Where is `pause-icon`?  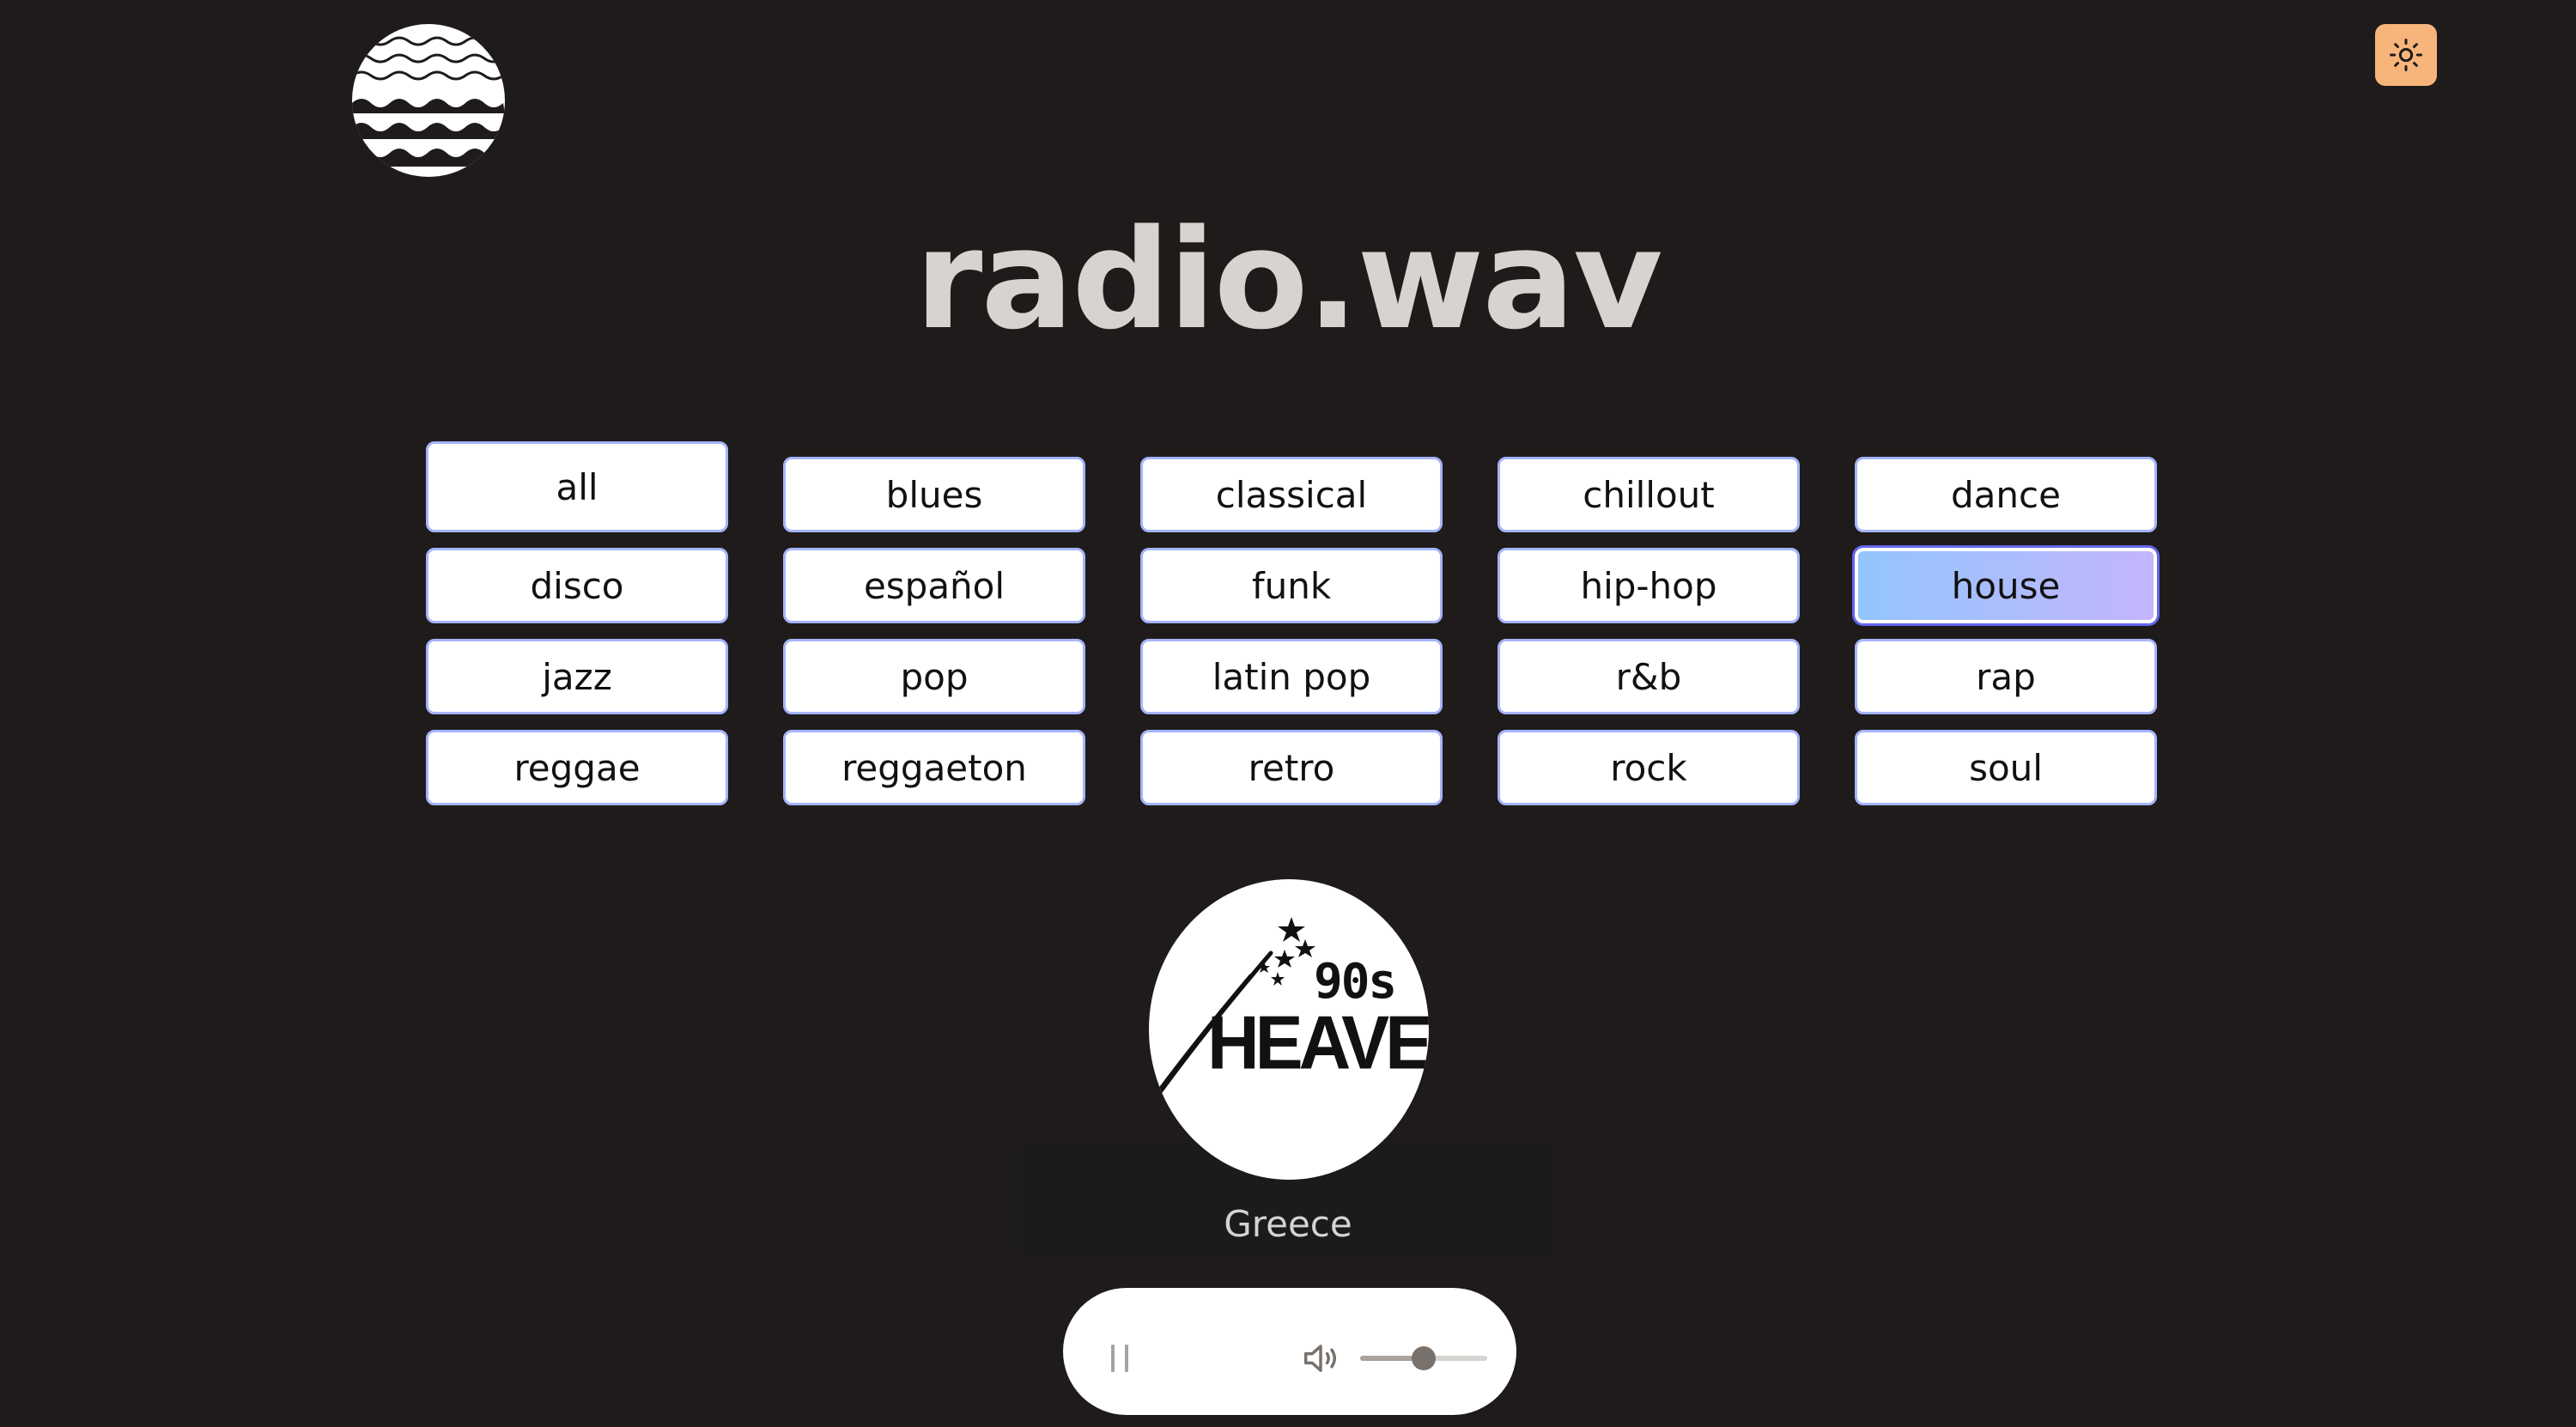 pause-icon is located at coordinates (1119, 1358).